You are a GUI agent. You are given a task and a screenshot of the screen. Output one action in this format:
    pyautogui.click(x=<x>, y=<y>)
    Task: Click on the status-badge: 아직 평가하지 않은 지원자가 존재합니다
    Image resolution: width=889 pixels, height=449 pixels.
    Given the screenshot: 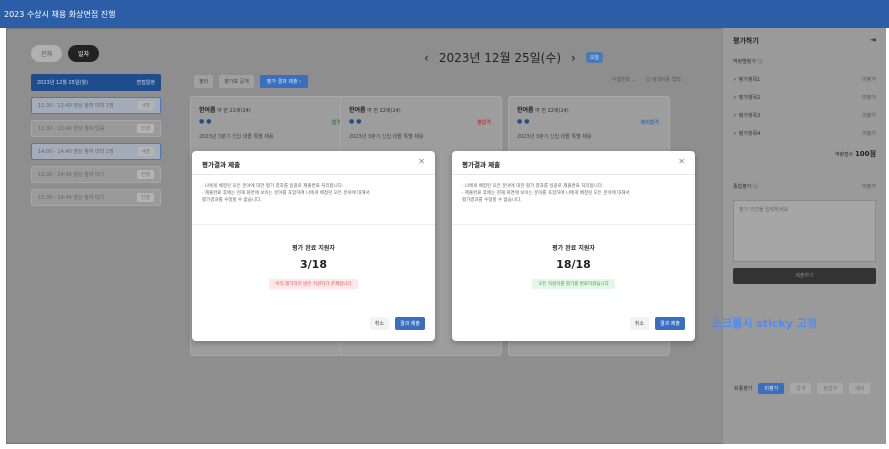 What is the action you would take?
    pyautogui.click(x=313, y=284)
    